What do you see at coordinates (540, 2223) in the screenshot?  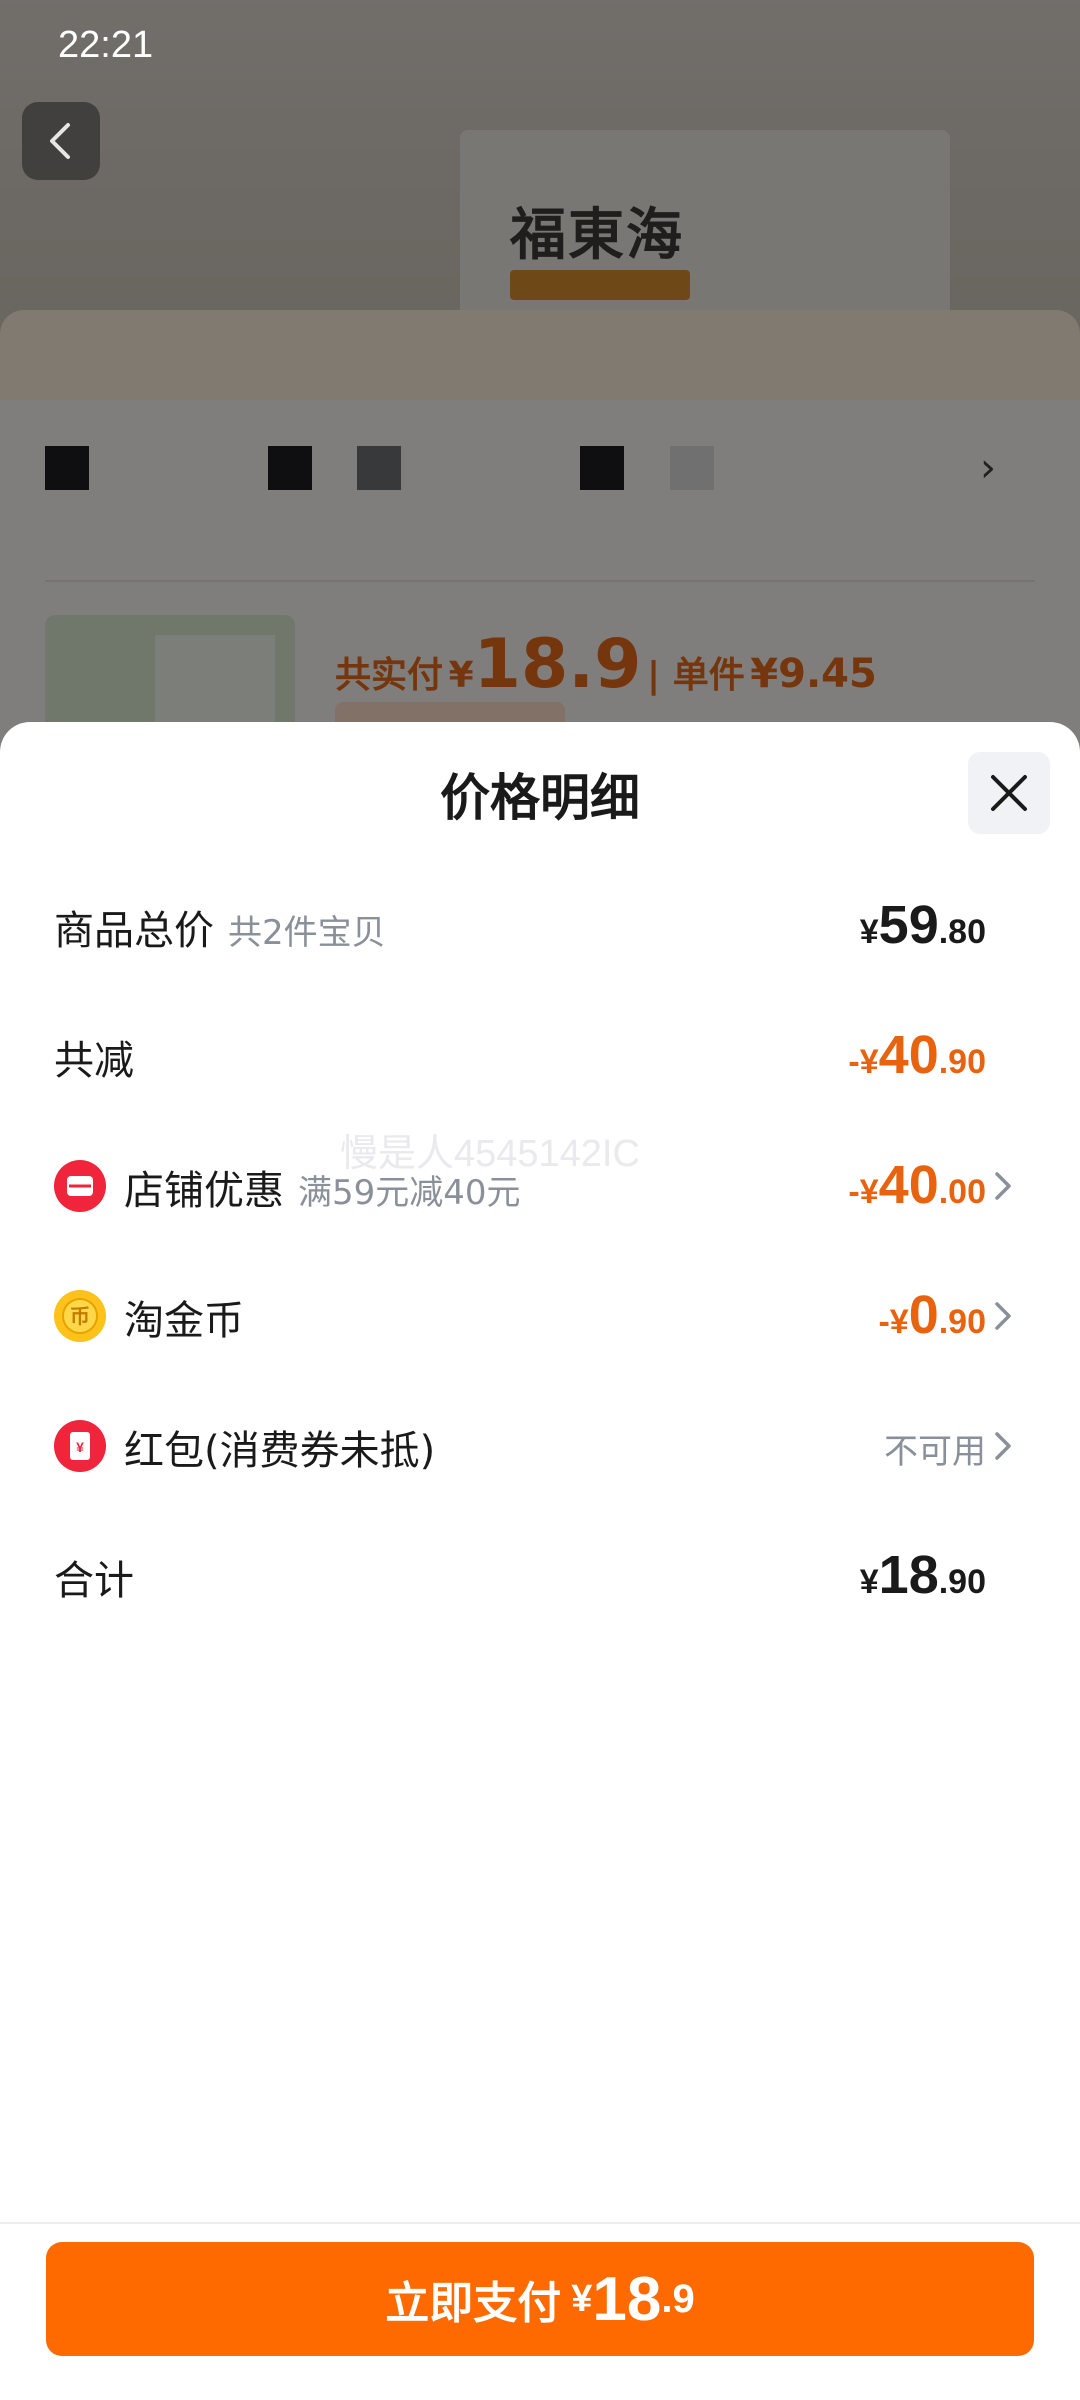 I see `footer-divider` at bounding box center [540, 2223].